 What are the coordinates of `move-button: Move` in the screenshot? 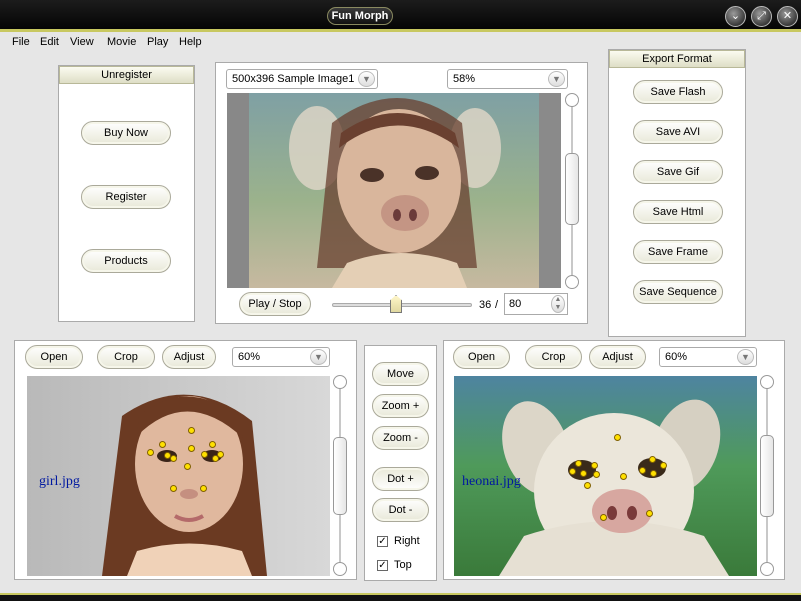 It's located at (400, 374).